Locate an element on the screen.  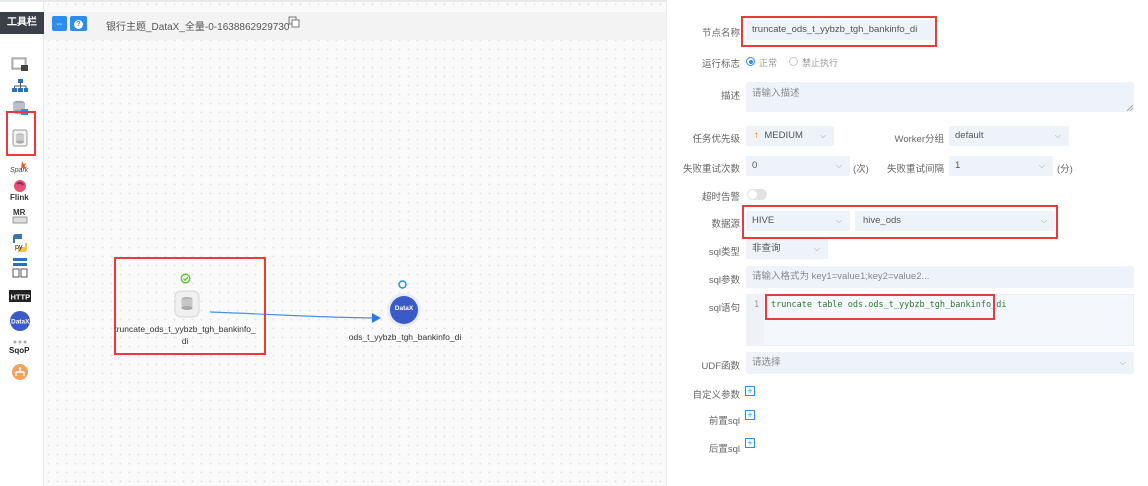
add-custom-param-button: + is located at coordinates (750, 391).